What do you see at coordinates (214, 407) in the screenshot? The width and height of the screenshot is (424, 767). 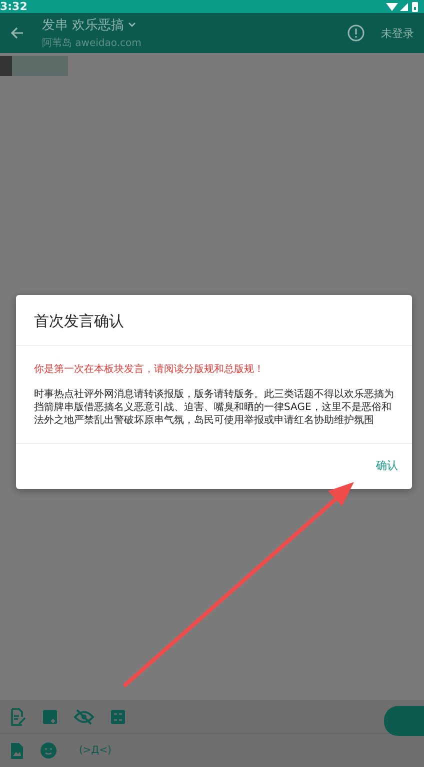 I see `rules-text: 时事热点社评外网消息请转谈报版，版务请转版务。此三类话题不得以欢乐恶搞为挡箭牌串版借恶搞名义恶意引战、迫害、嘴臭和晒的一律SAGE，这里不是恶俗和法外之地严禁乱出警破坏原串气氛，岛民可使用举报或申请红名协助维护氛围` at bounding box center [214, 407].